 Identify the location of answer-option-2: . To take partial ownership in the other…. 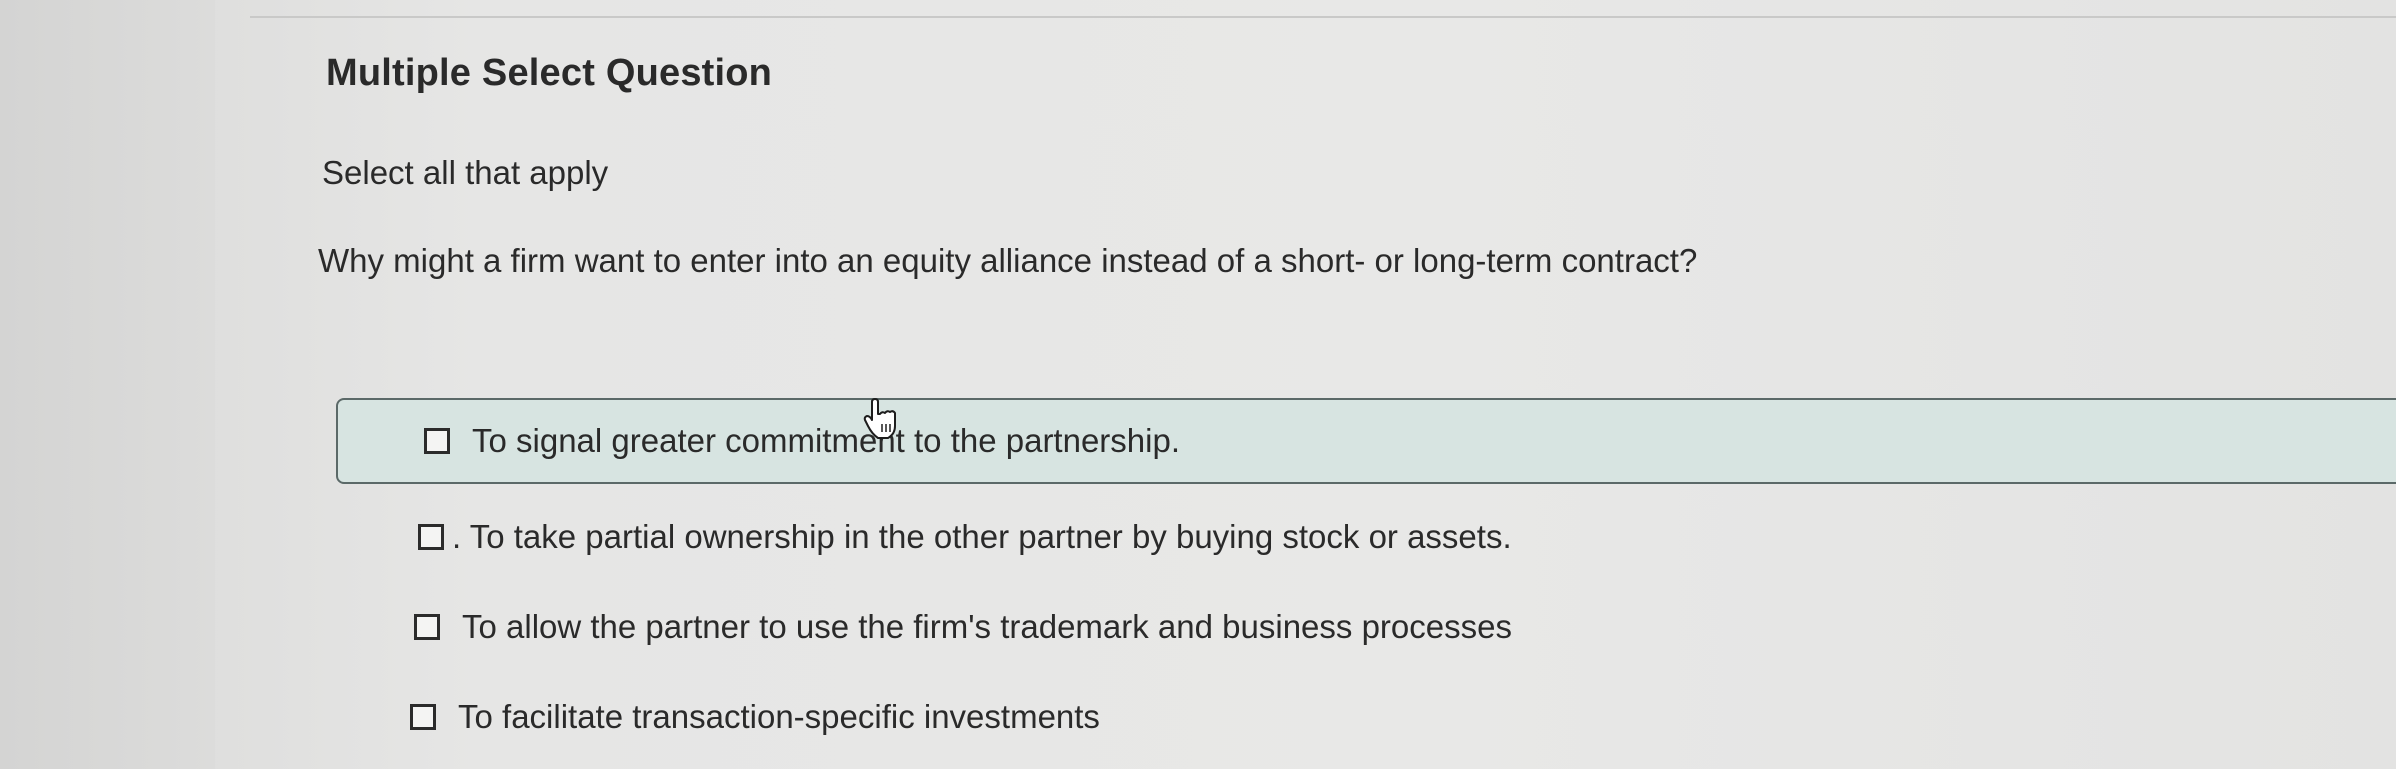
(965, 537).